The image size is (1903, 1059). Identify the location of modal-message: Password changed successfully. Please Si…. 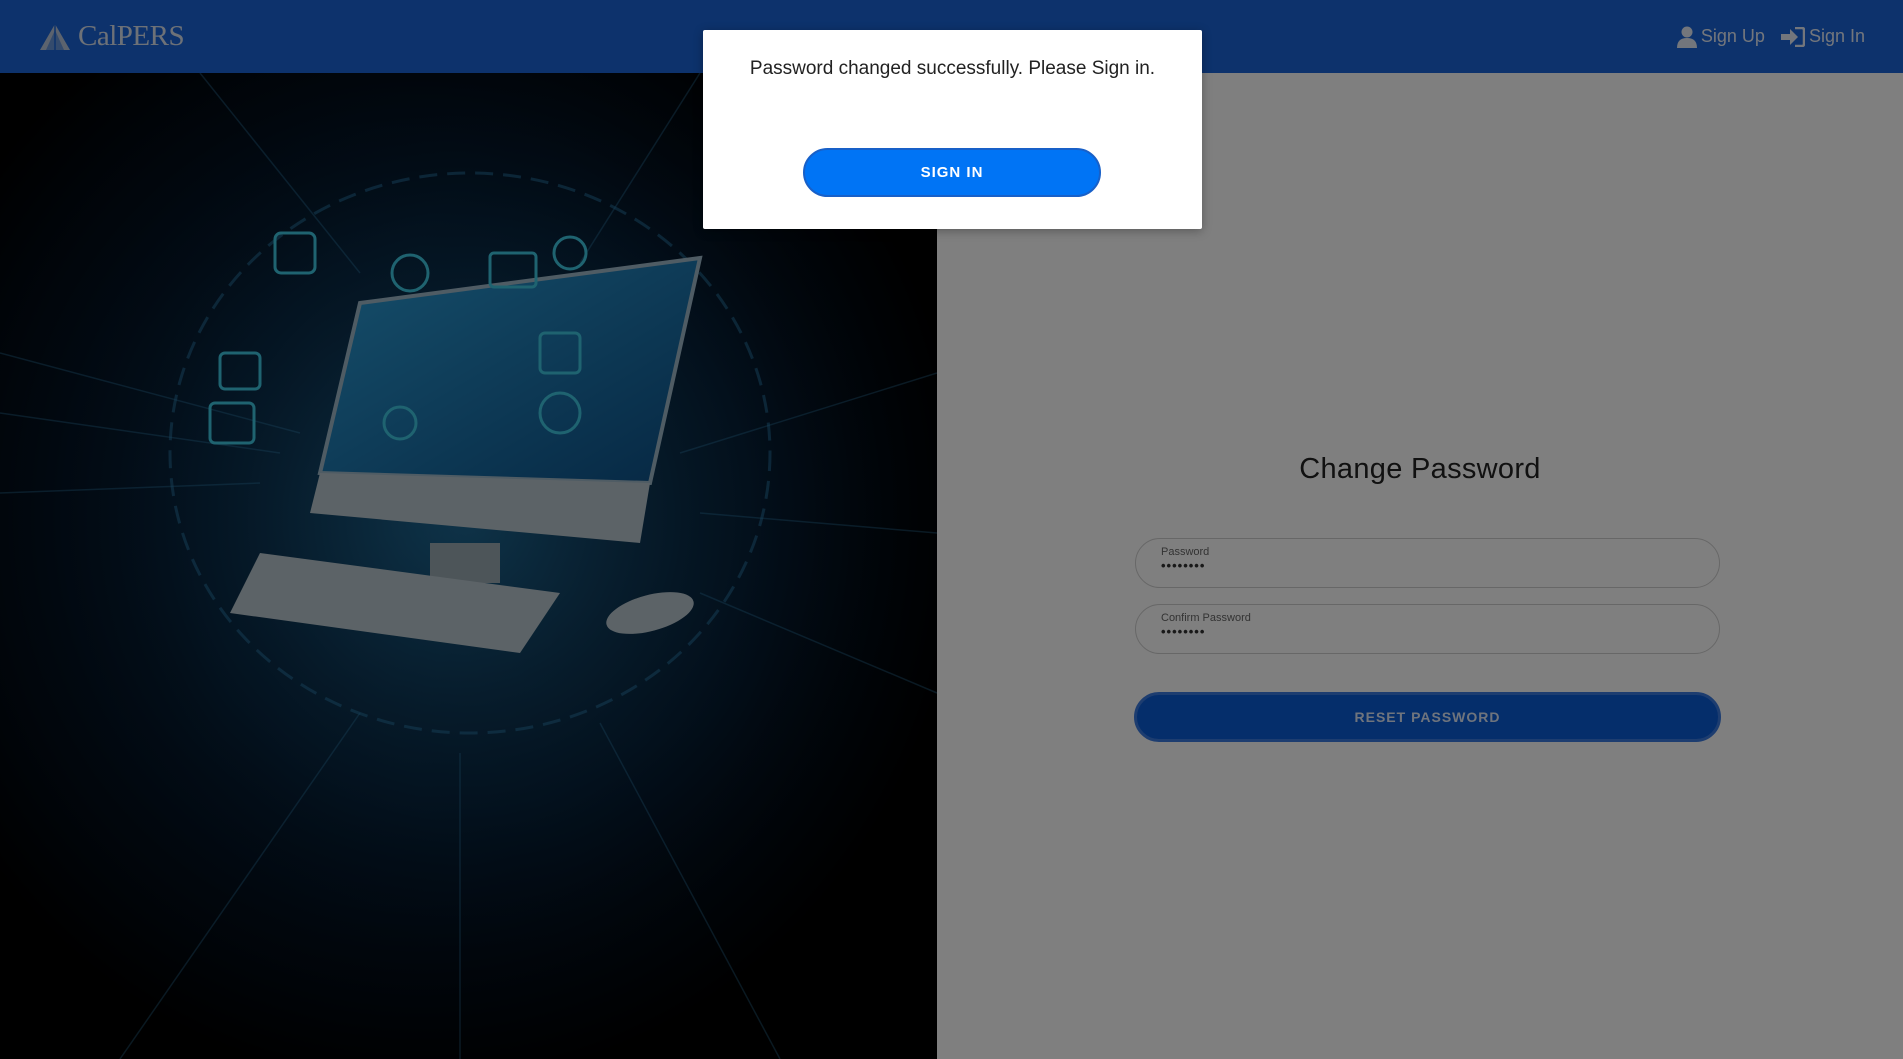
(952, 68).